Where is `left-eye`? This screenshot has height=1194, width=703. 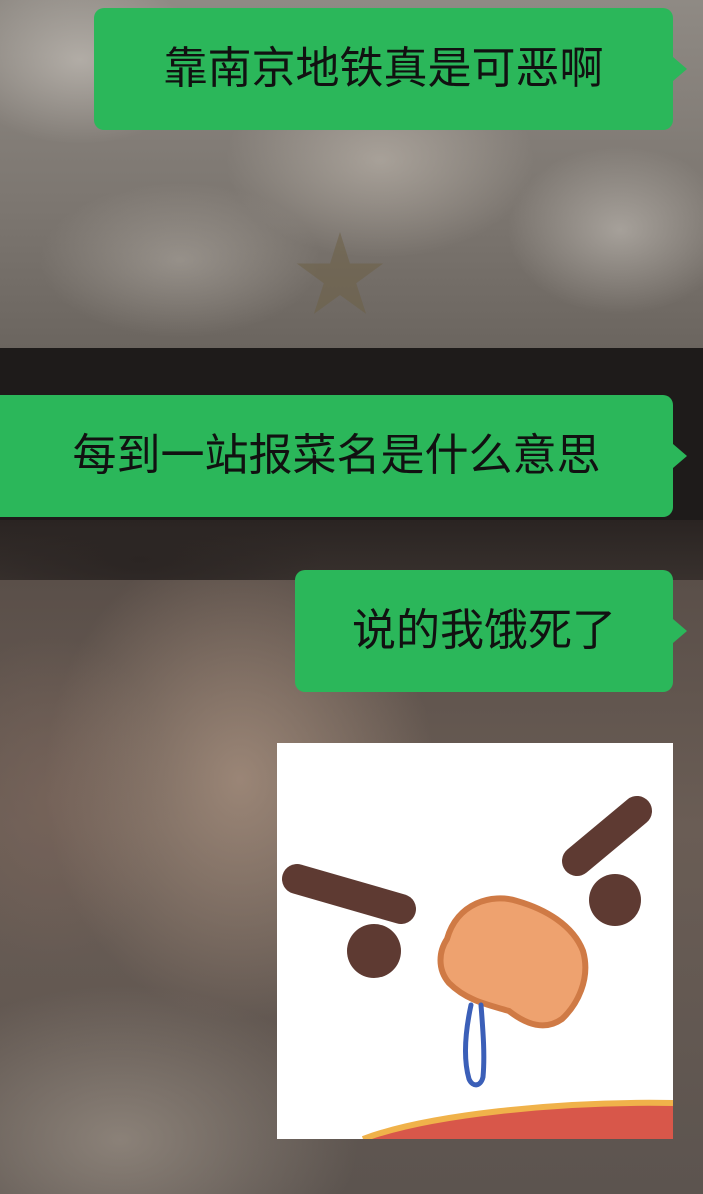
left-eye is located at coordinates (374, 951).